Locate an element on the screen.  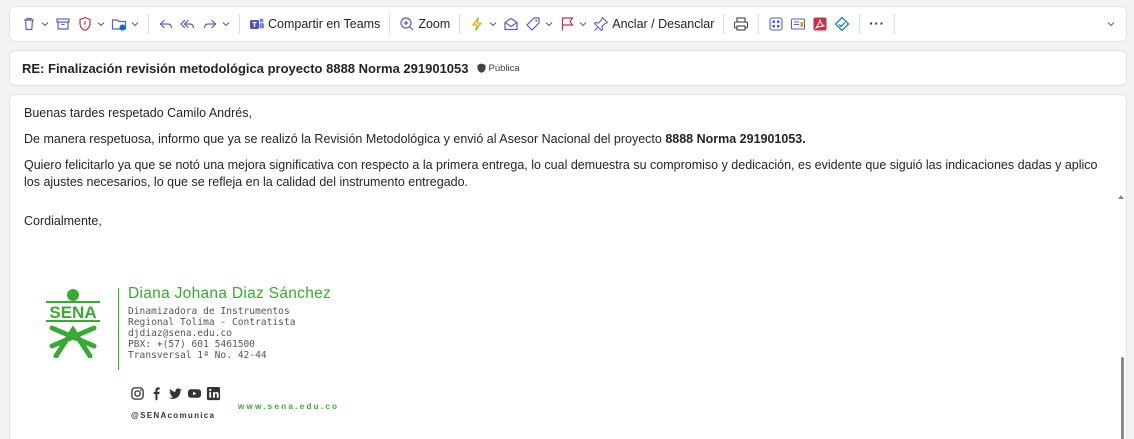
mark-read-button is located at coordinates (511, 24).